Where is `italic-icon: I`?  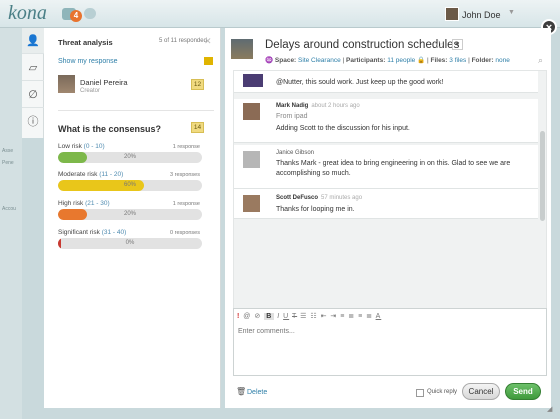
italic-icon: I is located at coordinates (278, 316).